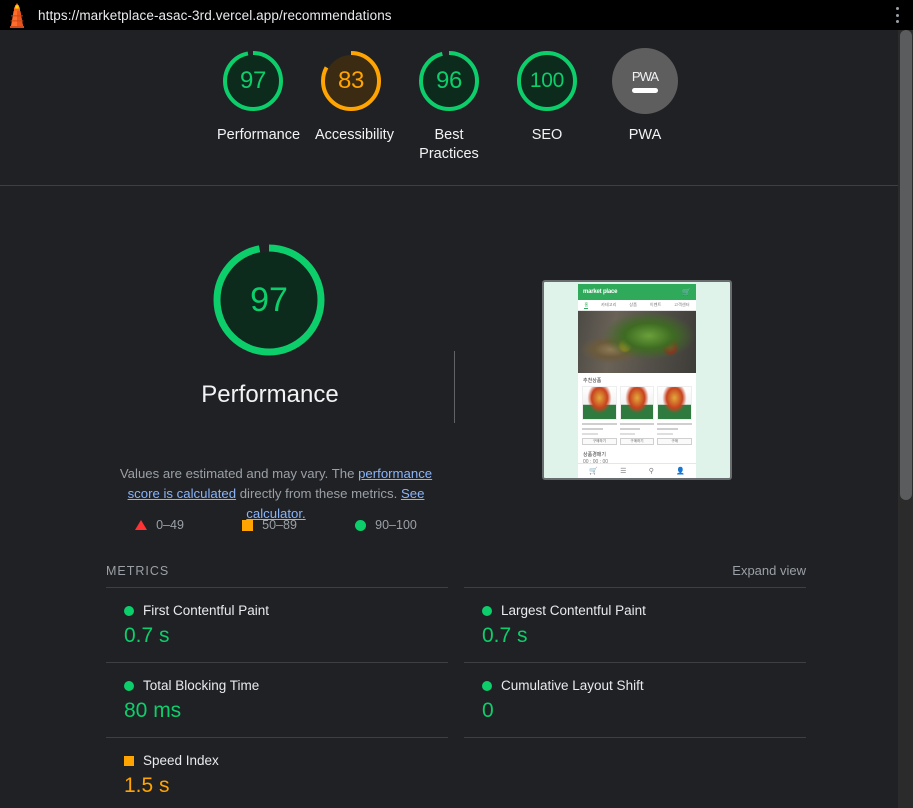 The height and width of the screenshot is (808, 913). I want to click on metric-cumulative-layout-shift: Cumulative Layout Shift 0, so click(635, 699).